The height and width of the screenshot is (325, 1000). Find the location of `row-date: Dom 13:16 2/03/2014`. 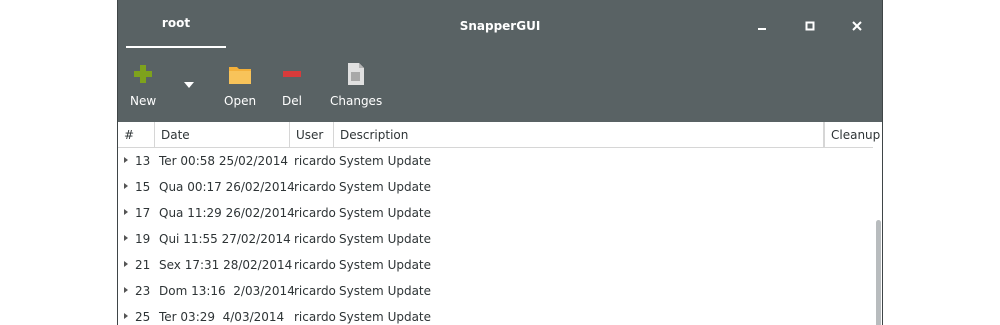

row-date: Dom 13:16 2/03/2014 is located at coordinates (227, 291).